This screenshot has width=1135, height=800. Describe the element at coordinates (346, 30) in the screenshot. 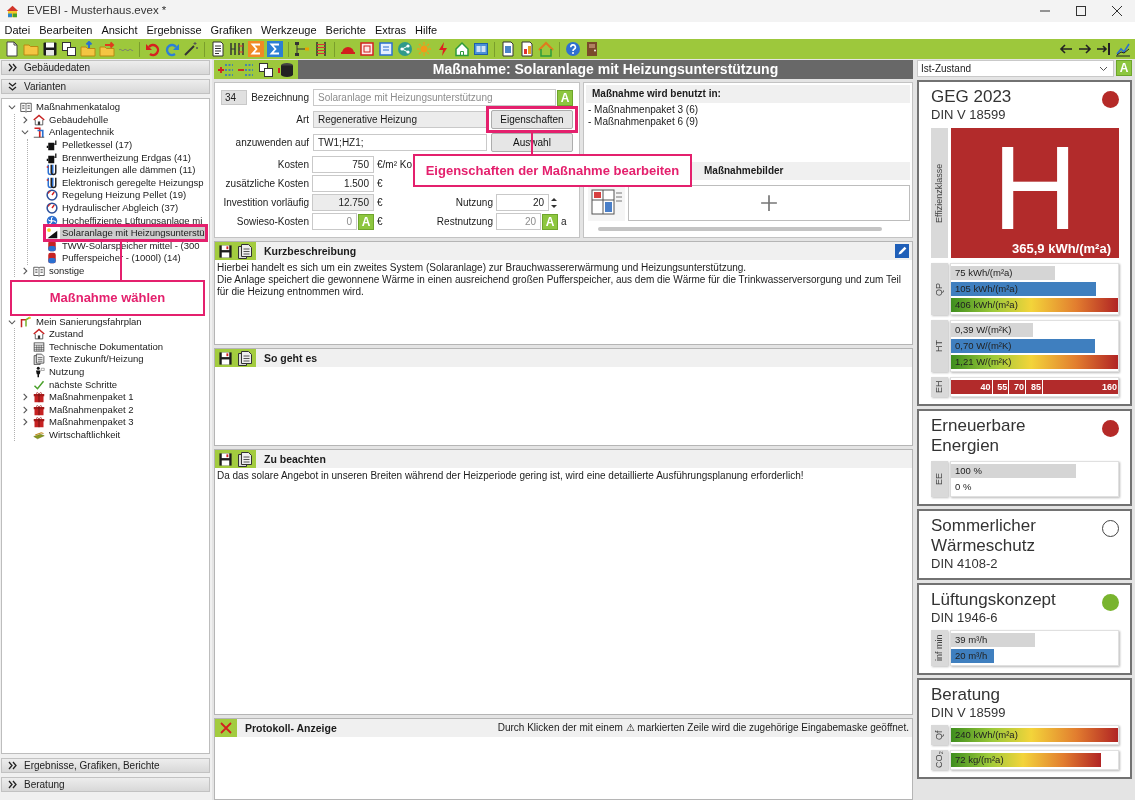

I see `menu-item: Berichte` at that location.